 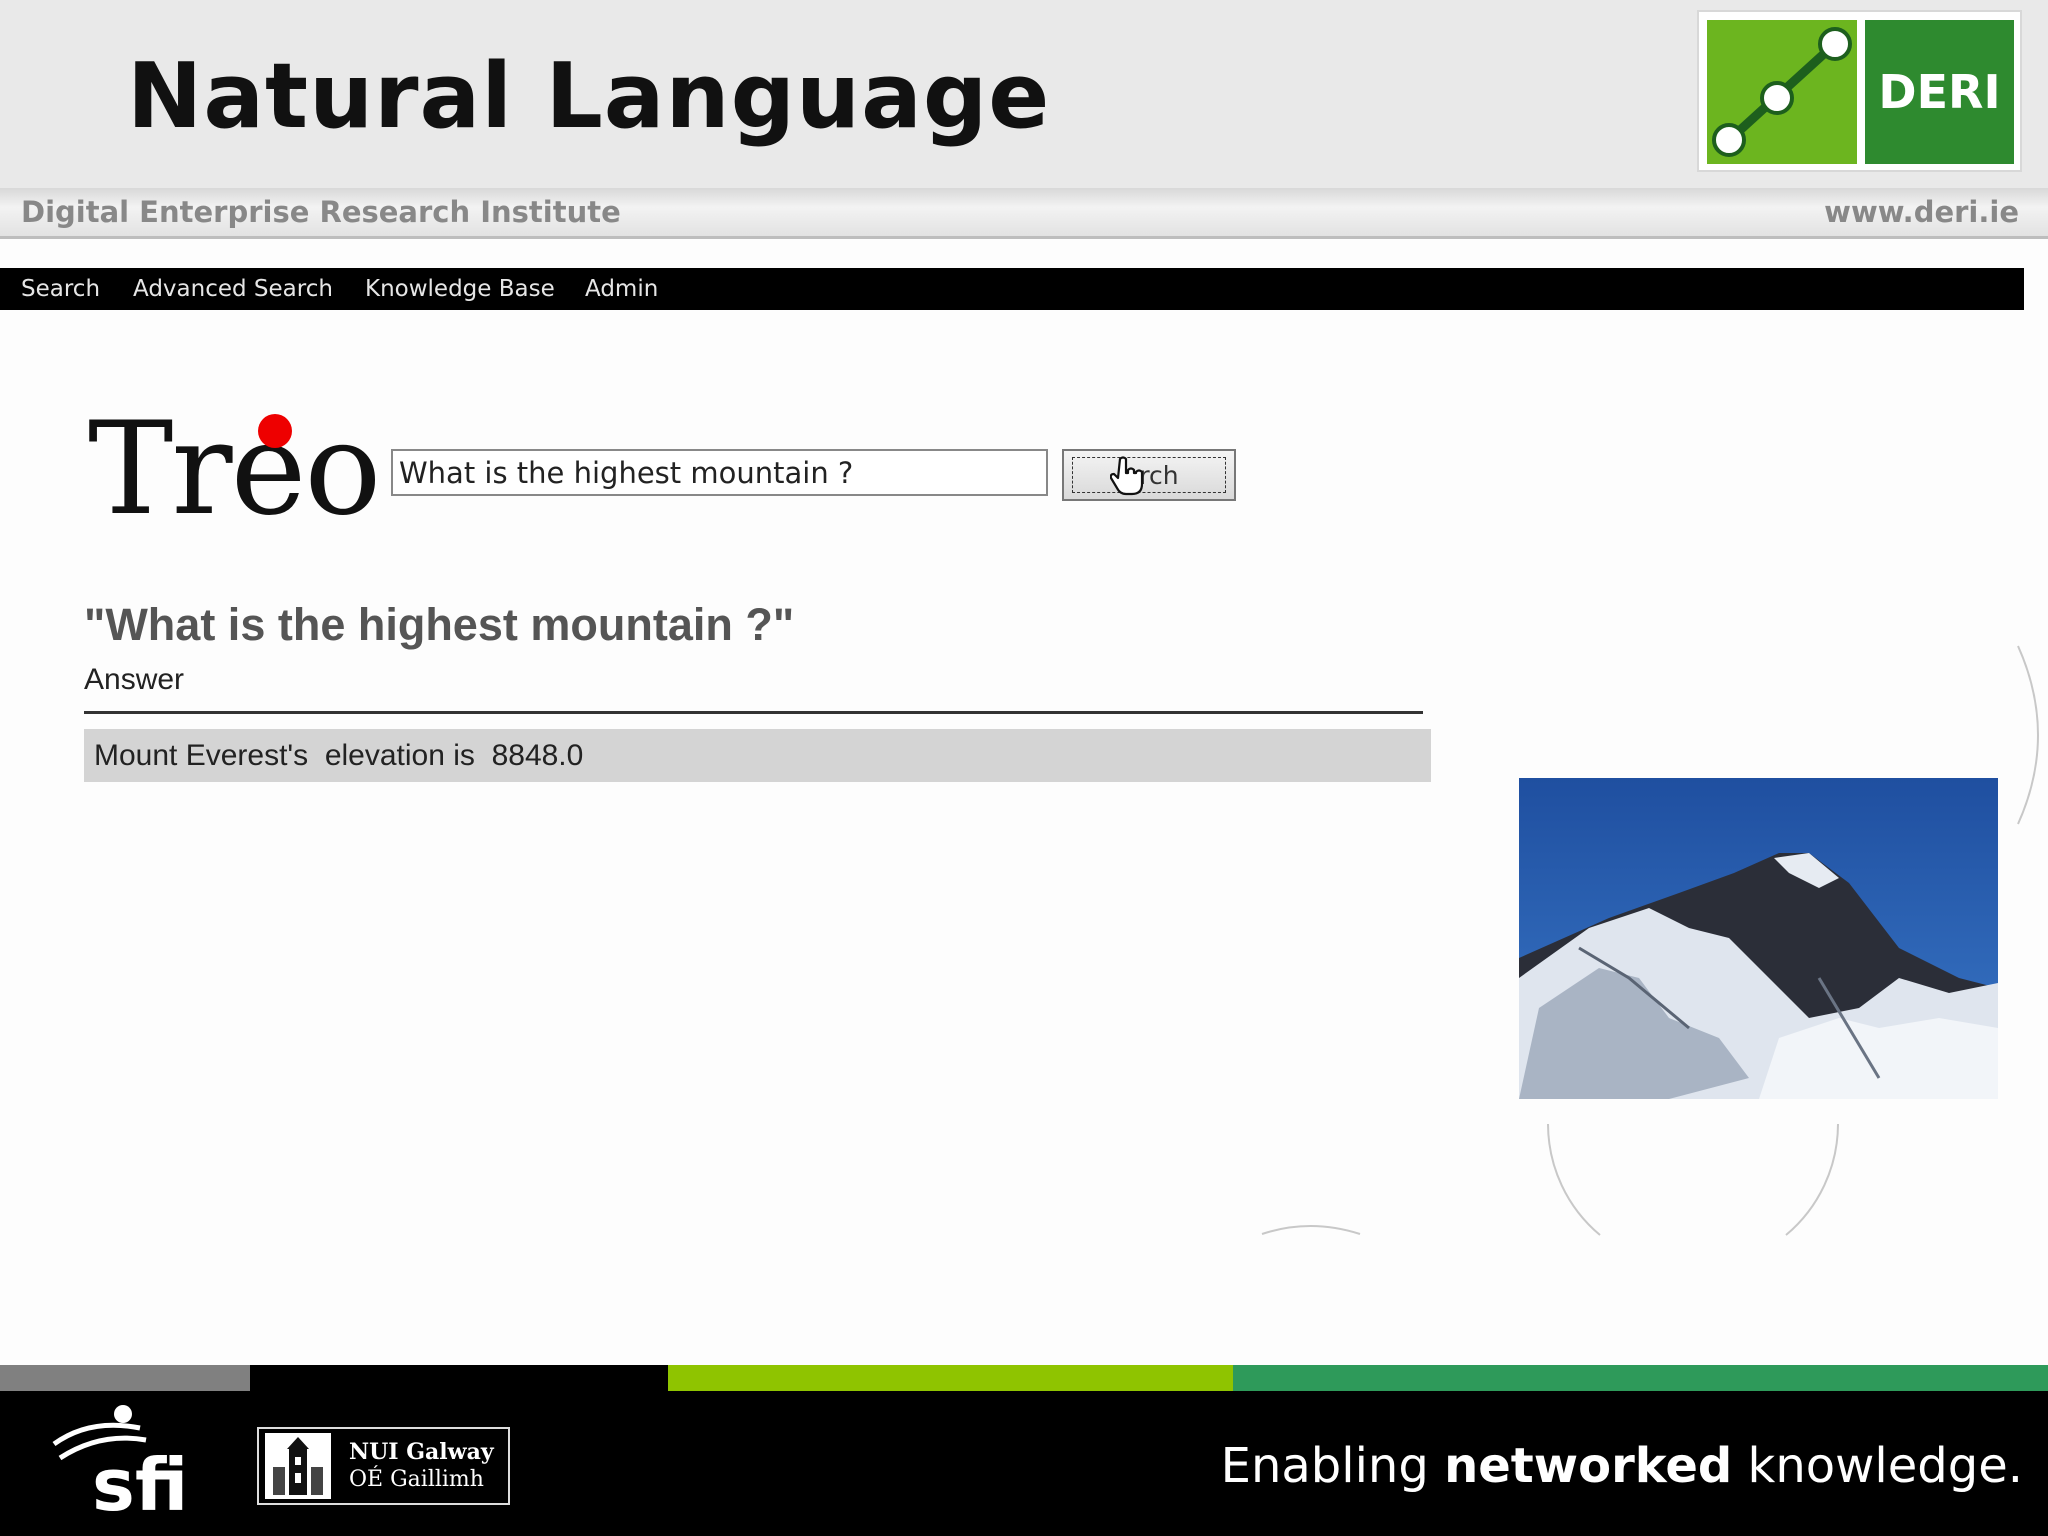 What do you see at coordinates (589, 96) in the screenshot?
I see `slide-title: Natural Language` at bounding box center [589, 96].